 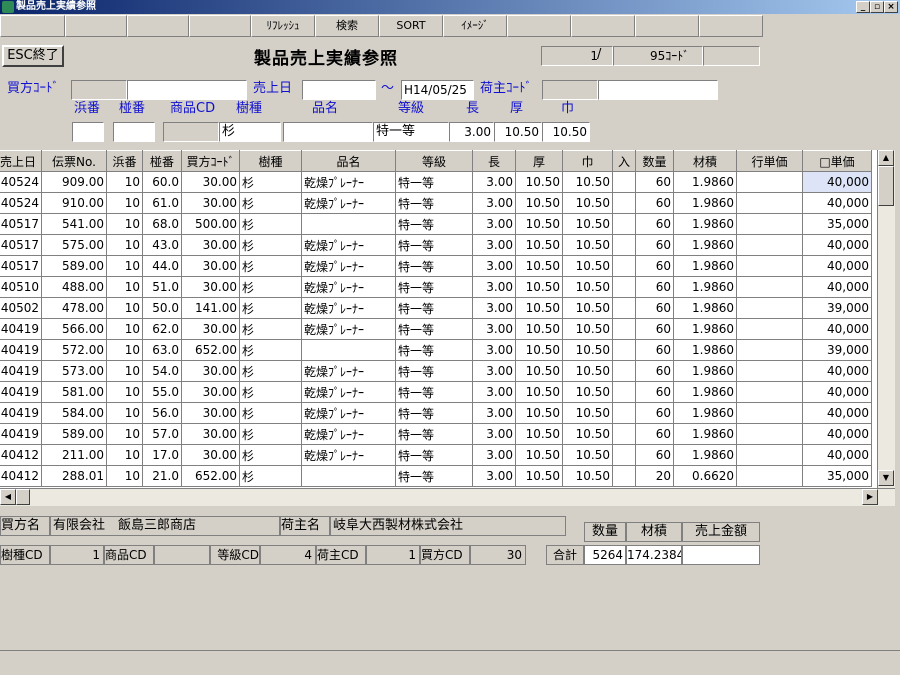 I want to click on column-header: 行単価, so click(x=769, y=161).